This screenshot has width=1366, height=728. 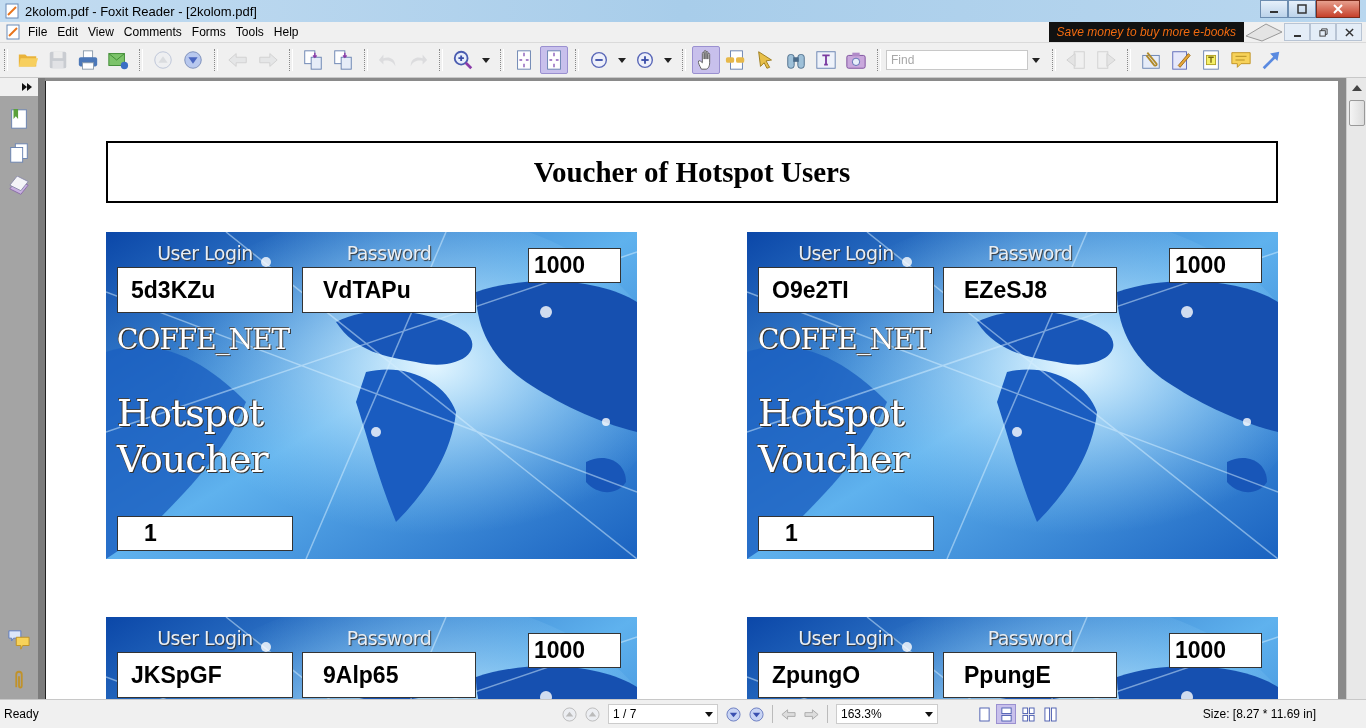 I want to click on page-size-text: Size: [8.27 * 11.69 in], so click(x=1259, y=714).